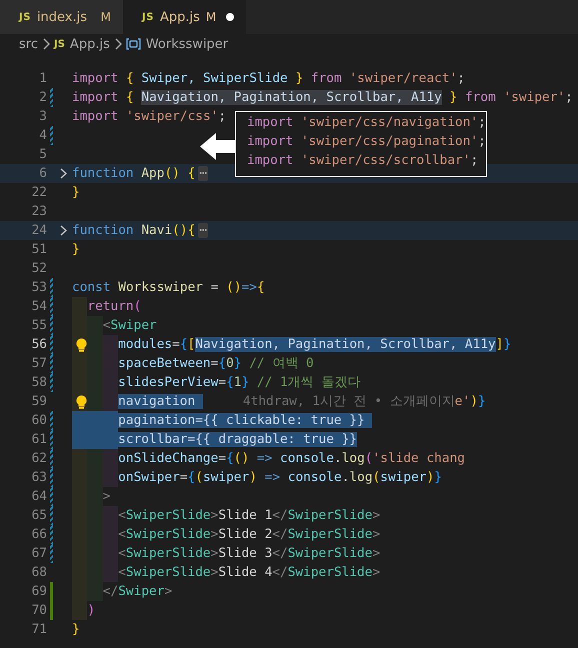 The height and width of the screenshot is (648, 578). I want to click on line-number: 3, so click(42, 117).